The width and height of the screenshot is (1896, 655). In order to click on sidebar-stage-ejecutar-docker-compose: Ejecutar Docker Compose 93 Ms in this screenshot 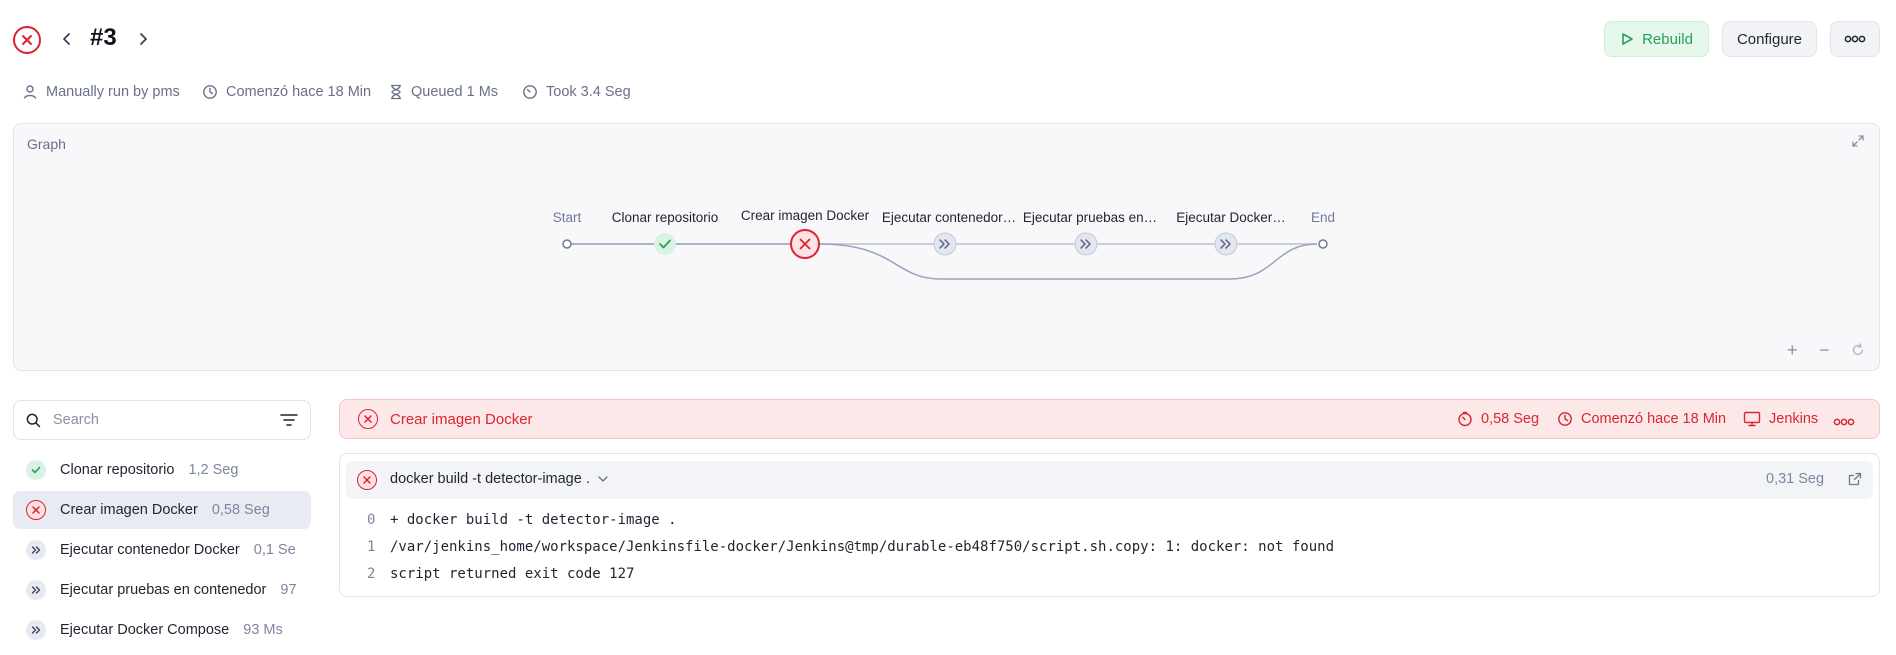, I will do `click(162, 630)`.